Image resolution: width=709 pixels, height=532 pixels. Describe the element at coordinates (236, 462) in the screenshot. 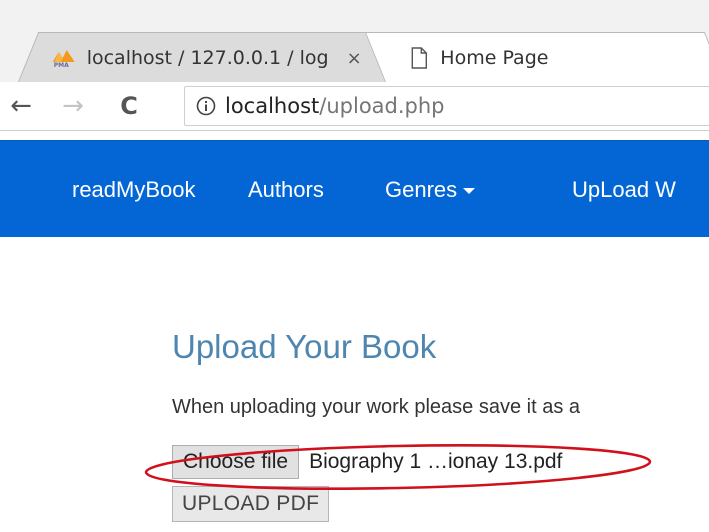

I see `choose-file-button: Choose file` at that location.